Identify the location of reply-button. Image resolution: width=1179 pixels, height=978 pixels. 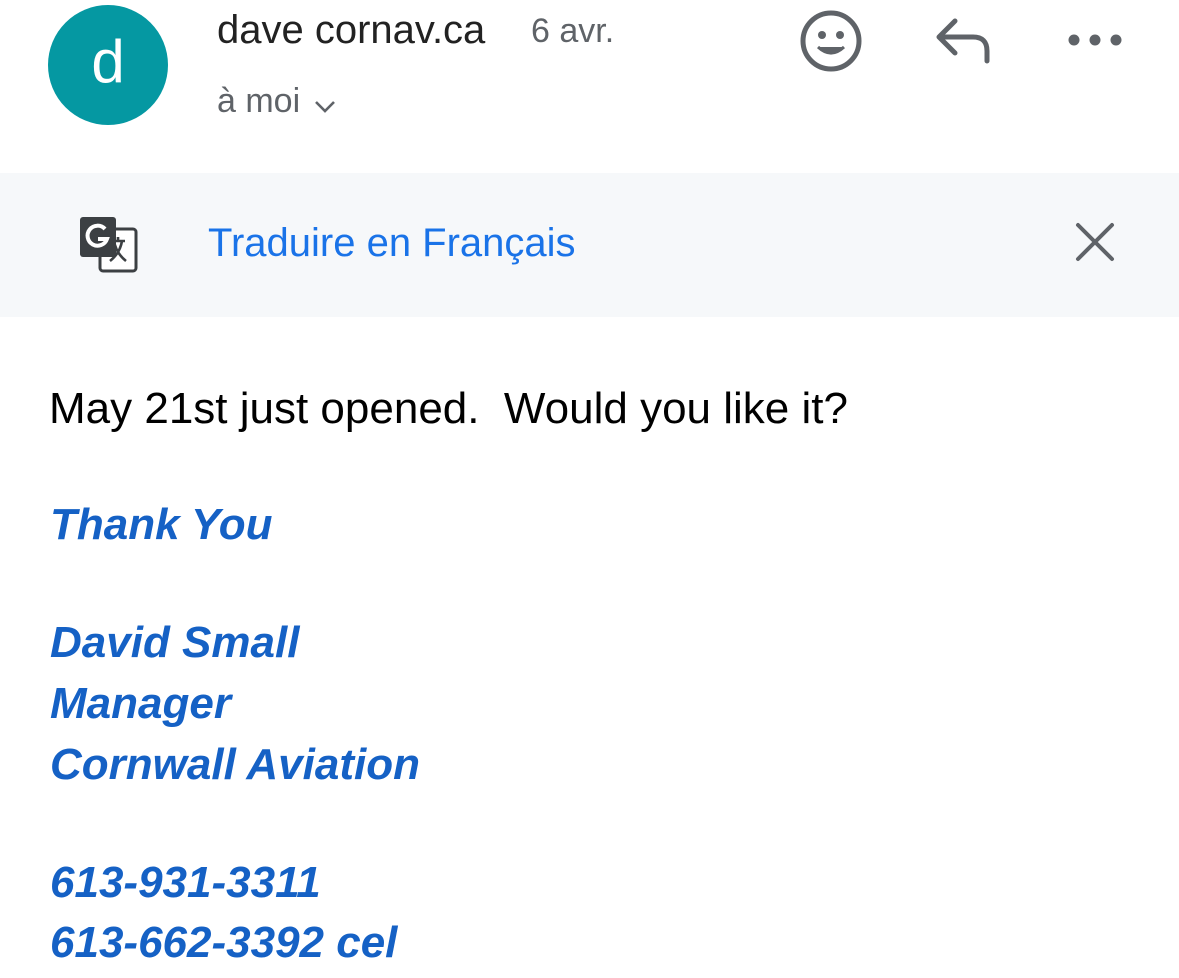
(963, 42).